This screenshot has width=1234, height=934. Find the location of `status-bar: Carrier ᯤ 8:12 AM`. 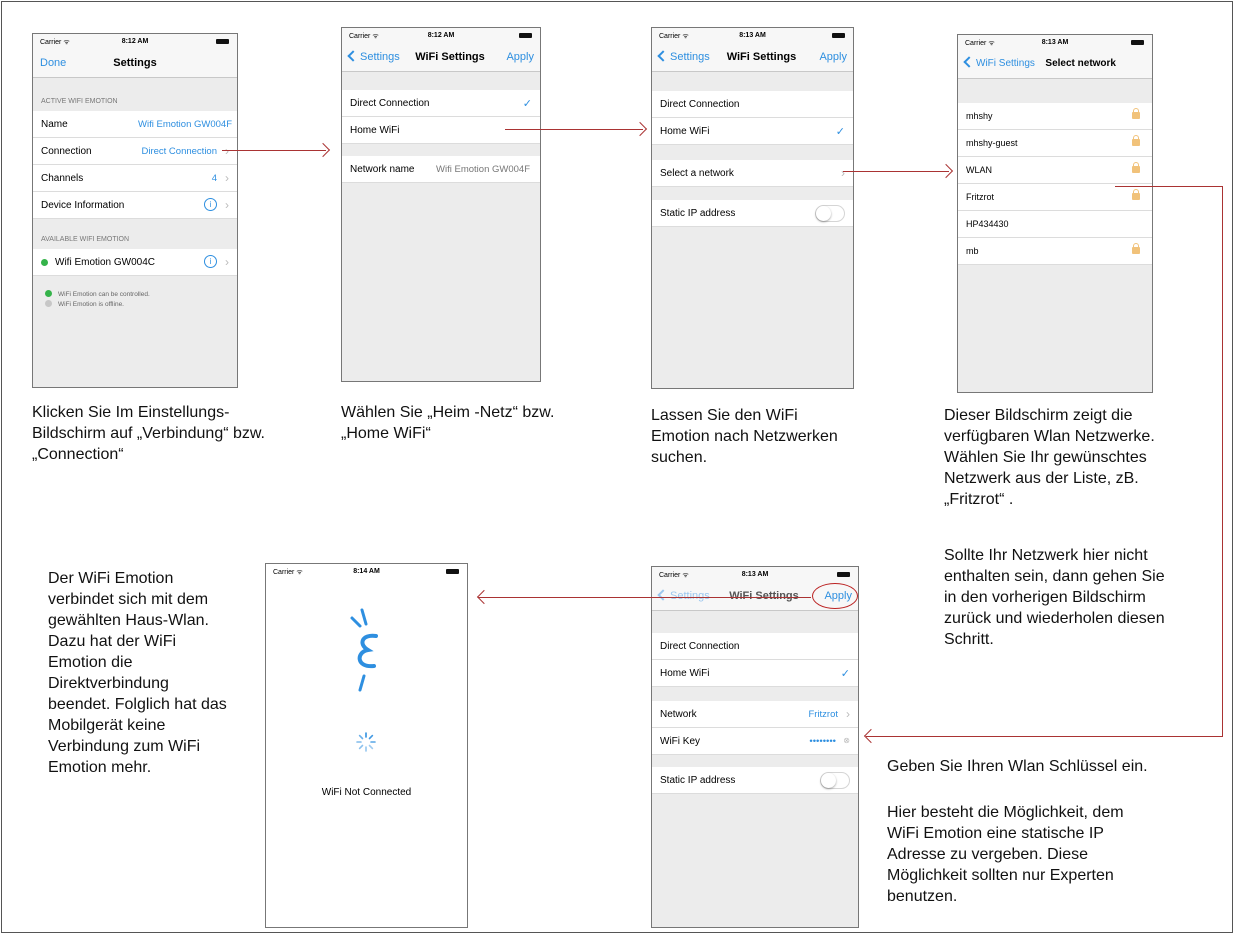

status-bar: Carrier ᯤ 8:12 AM is located at coordinates (441, 35).